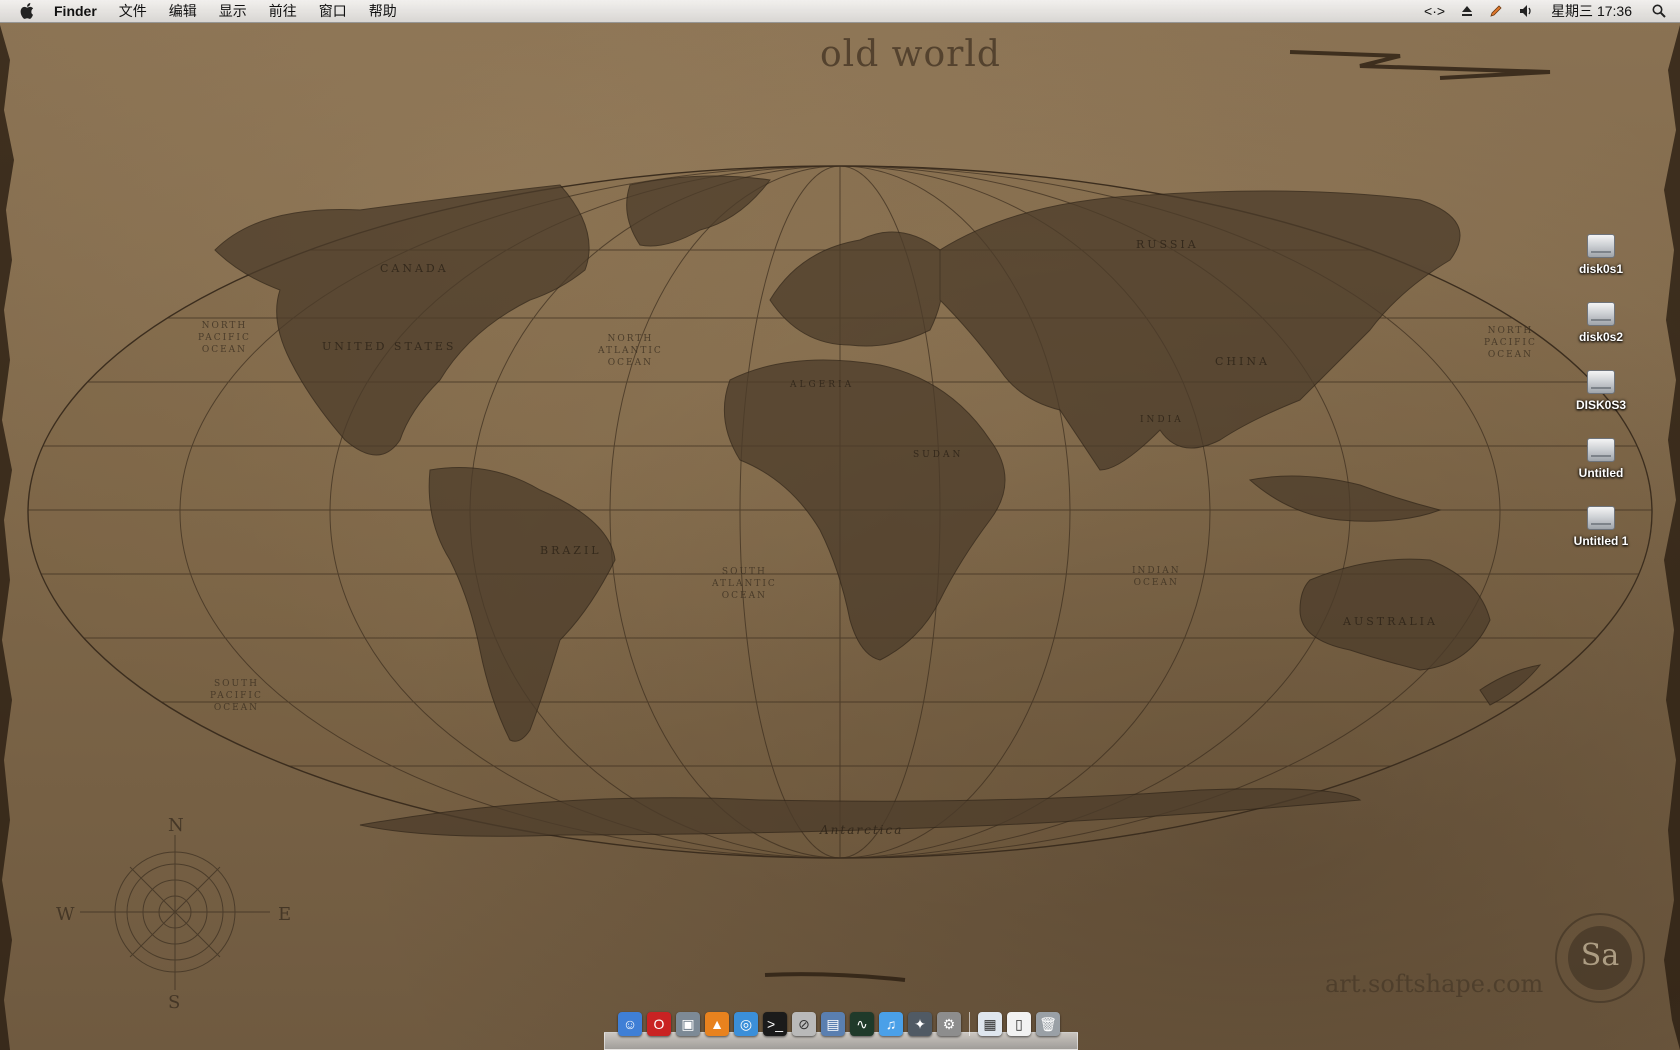  What do you see at coordinates (27, 11) in the screenshot?
I see `apple-logo-icon` at bounding box center [27, 11].